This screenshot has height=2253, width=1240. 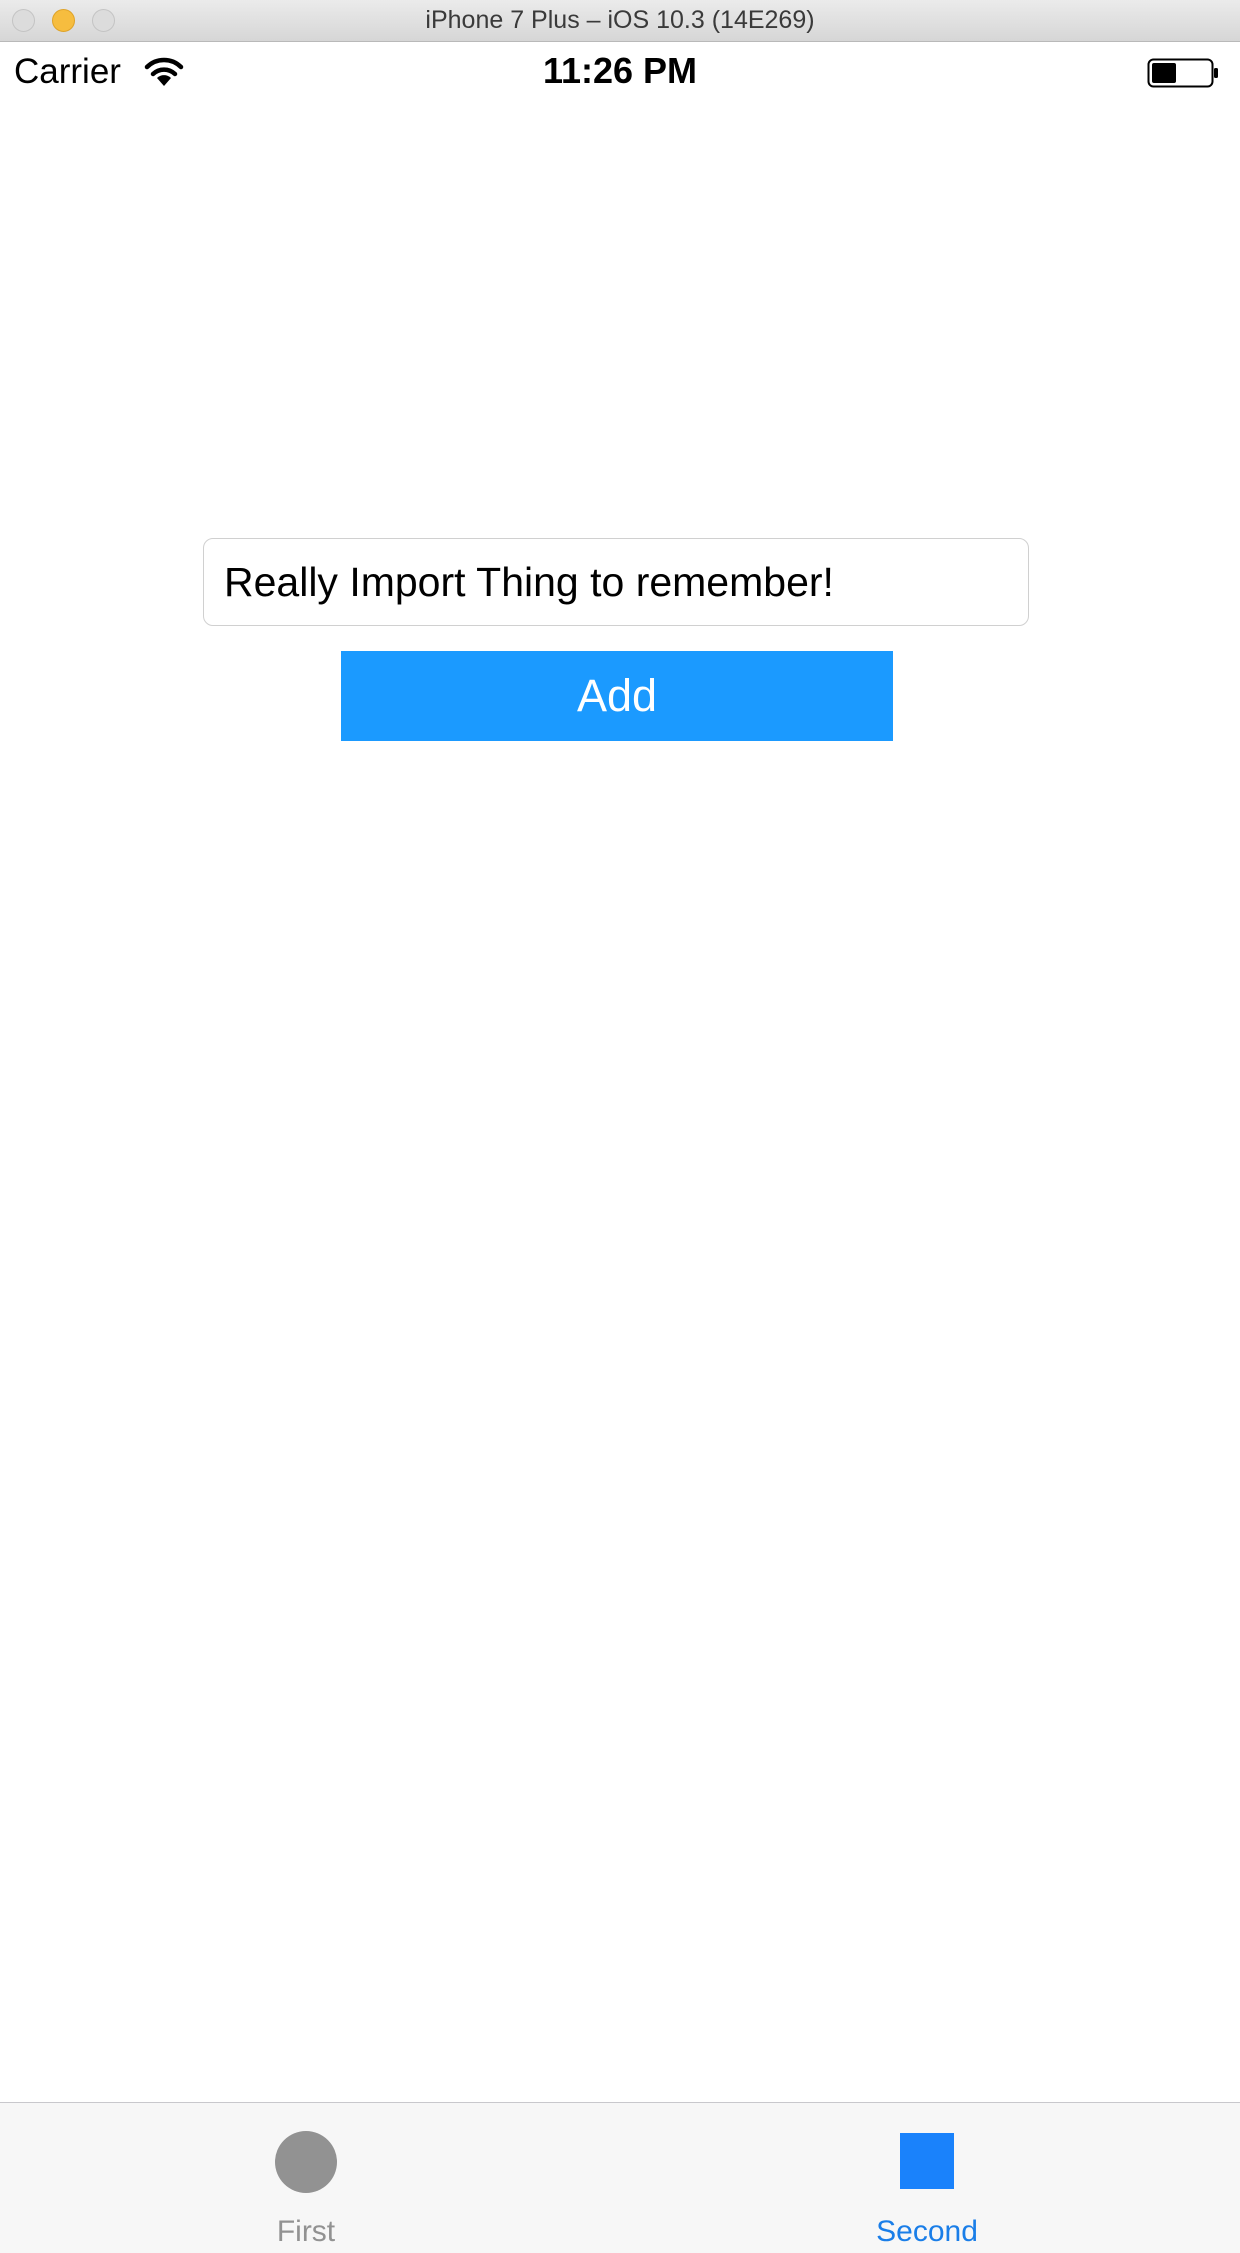 I want to click on tab-bar: First Second, so click(x=620, y=2177).